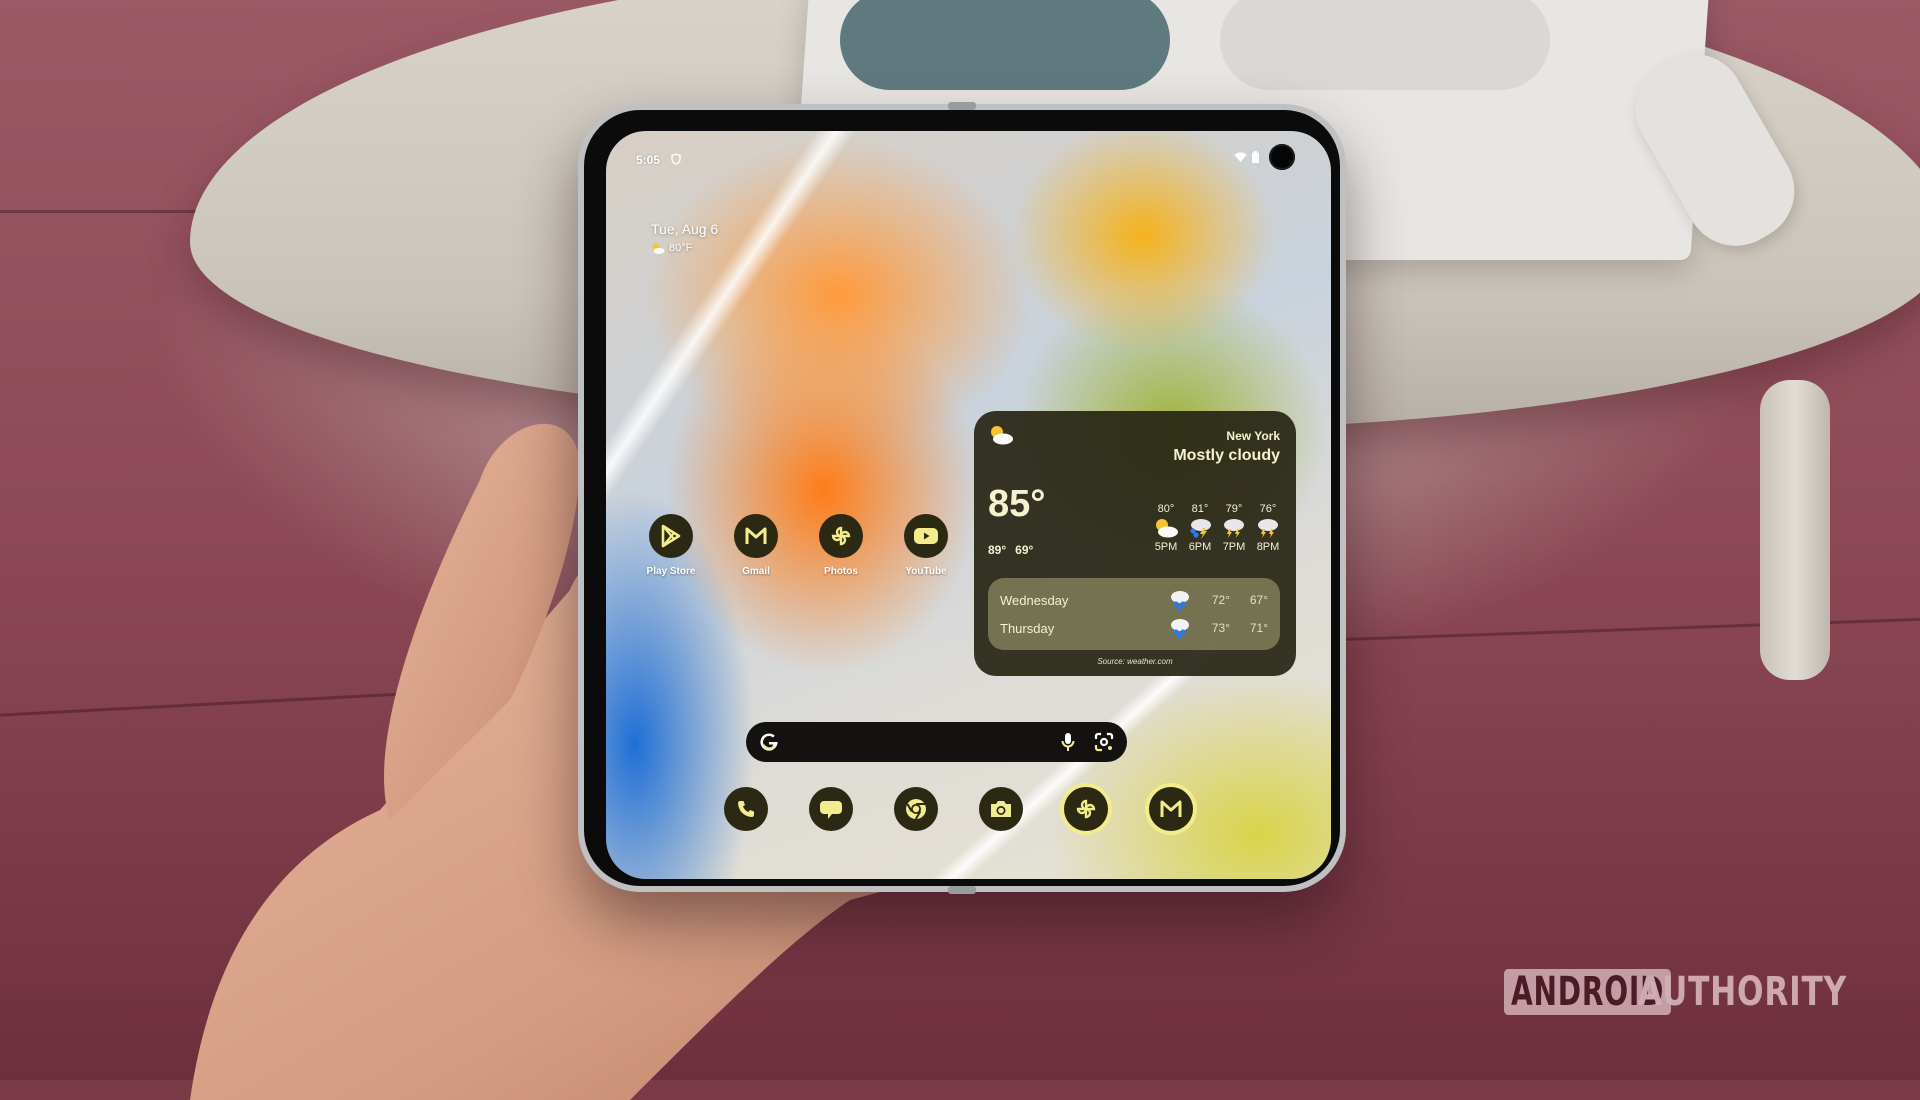 This screenshot has height=1100, width=1920. What do you see at coordinates (1240, 157) in the screenshot?
I see `wifi-icon` at bounding box center [1240, 157].